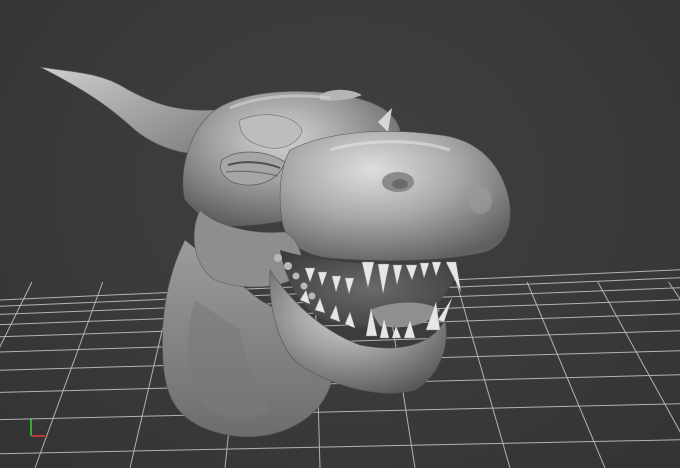 The width and height of the screenshot is (680, 468). What do you see at coordinates (480, 200) in the screenshot?
I see `nose-tip` at bounding box center [480, 200].